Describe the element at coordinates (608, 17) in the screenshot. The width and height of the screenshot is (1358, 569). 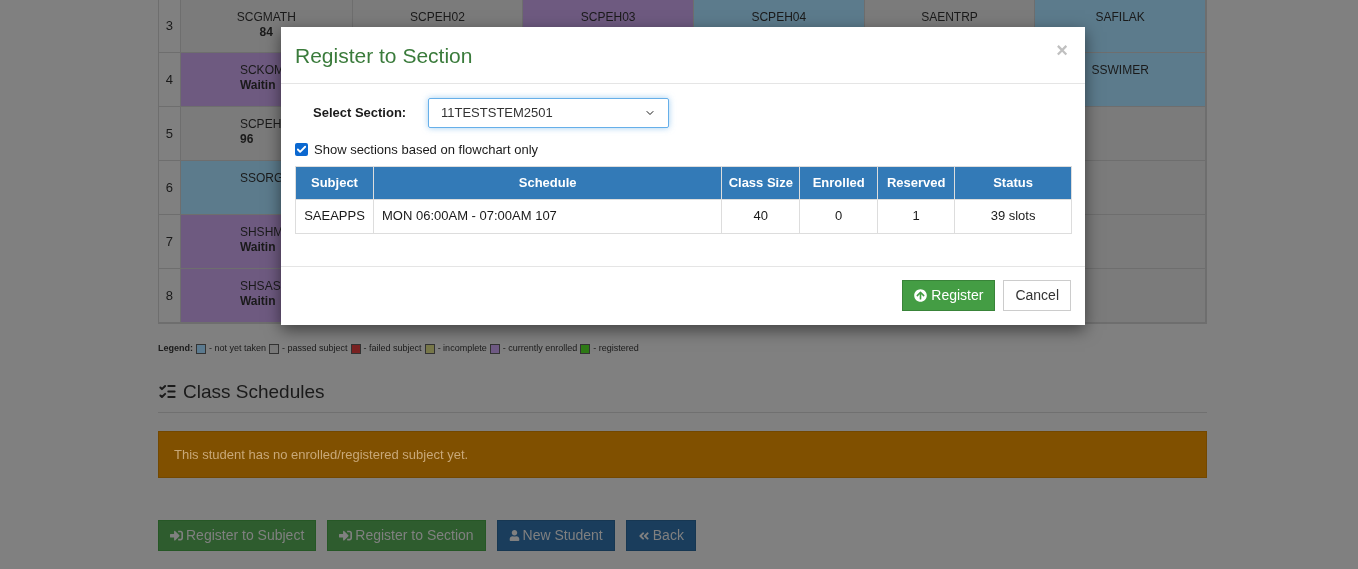
I see `subject-code: SCPEH03` at that location.